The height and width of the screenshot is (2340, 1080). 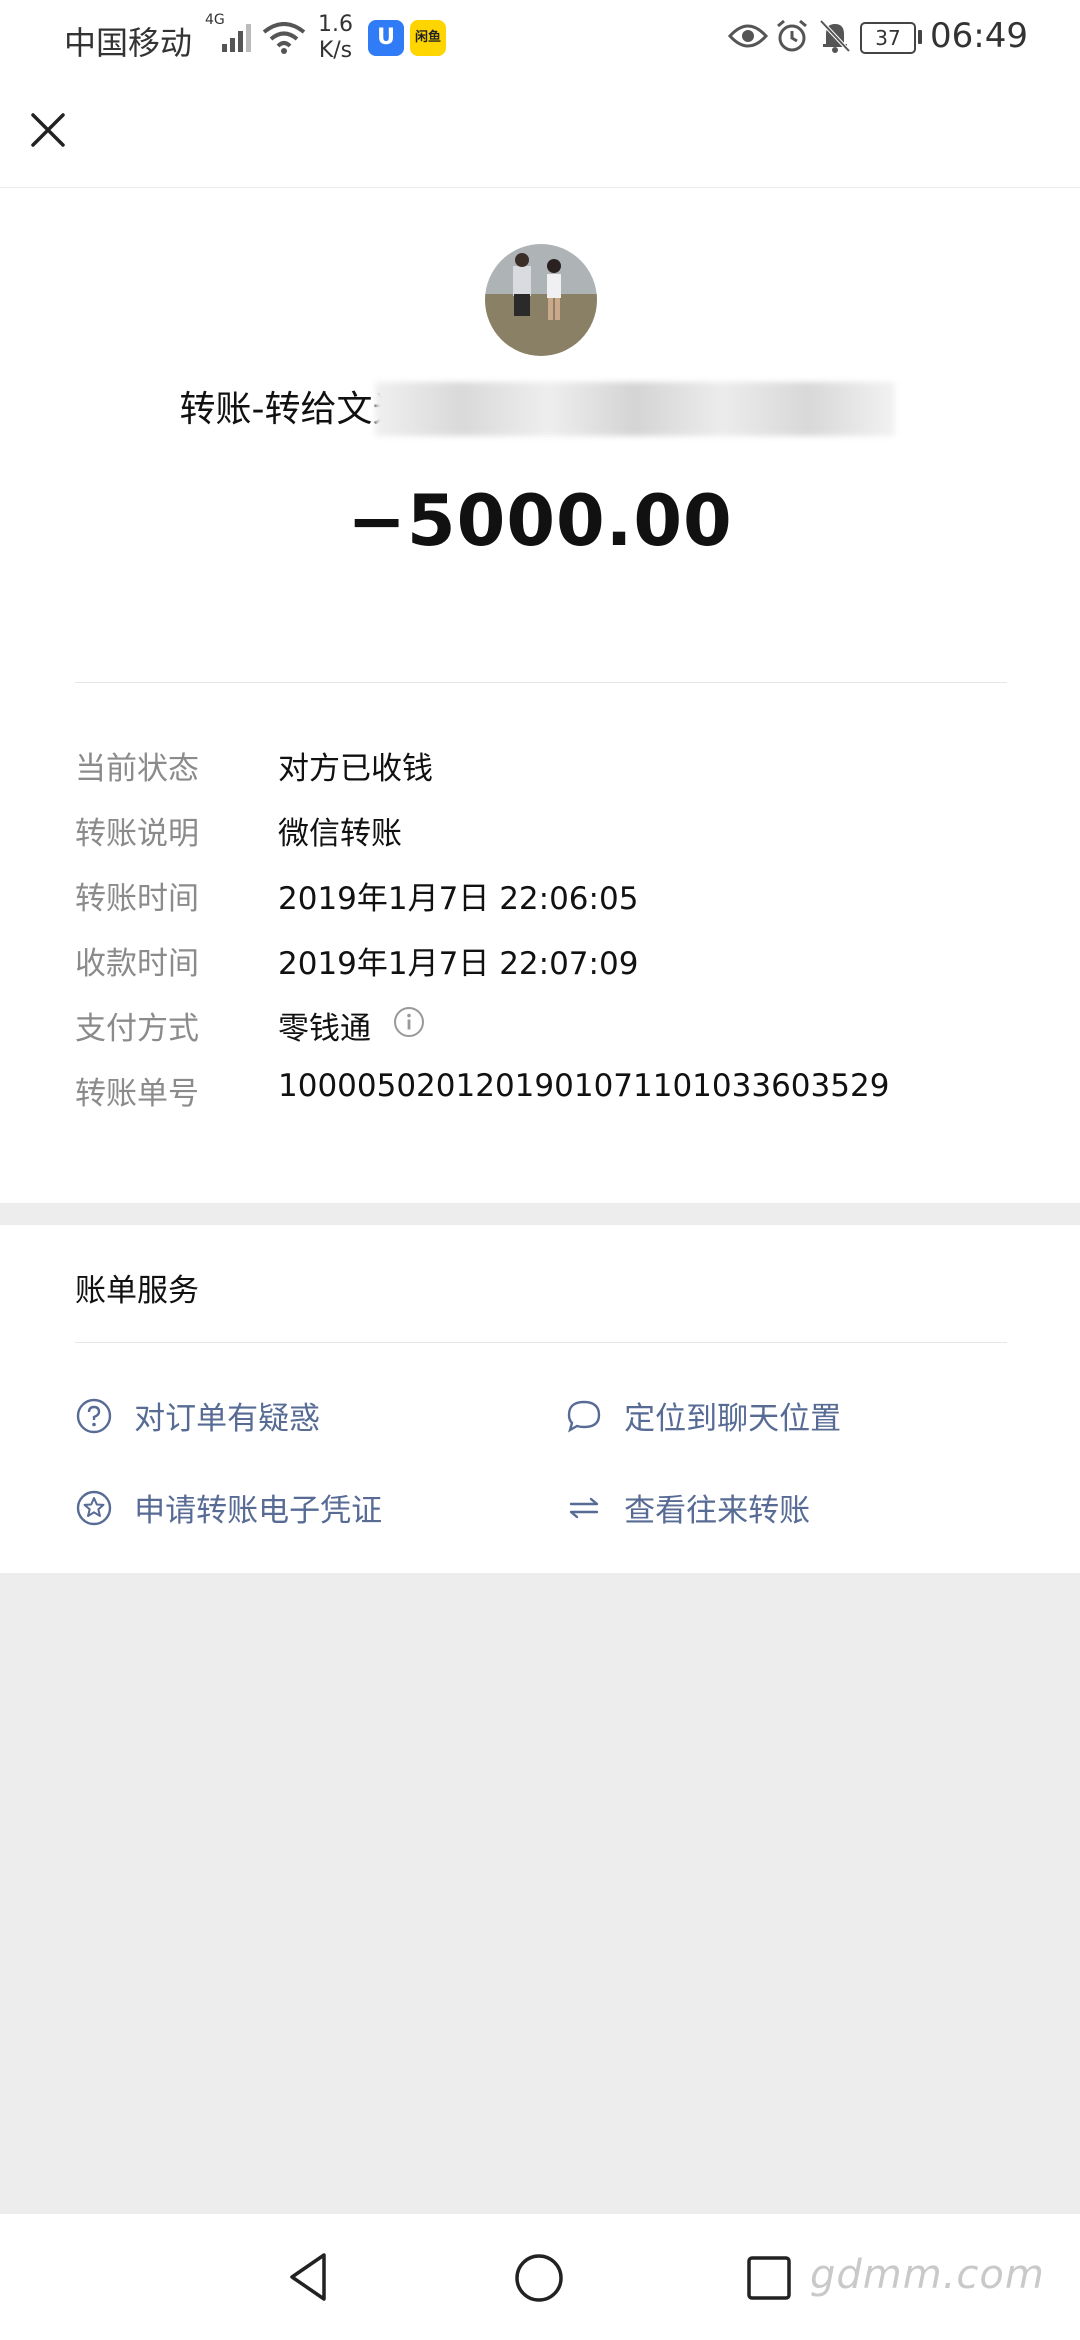 What do you see at coordinates (94, 1507) in the screenshot?
I see `star-circle-icon` at bounding box center [94, 1507].